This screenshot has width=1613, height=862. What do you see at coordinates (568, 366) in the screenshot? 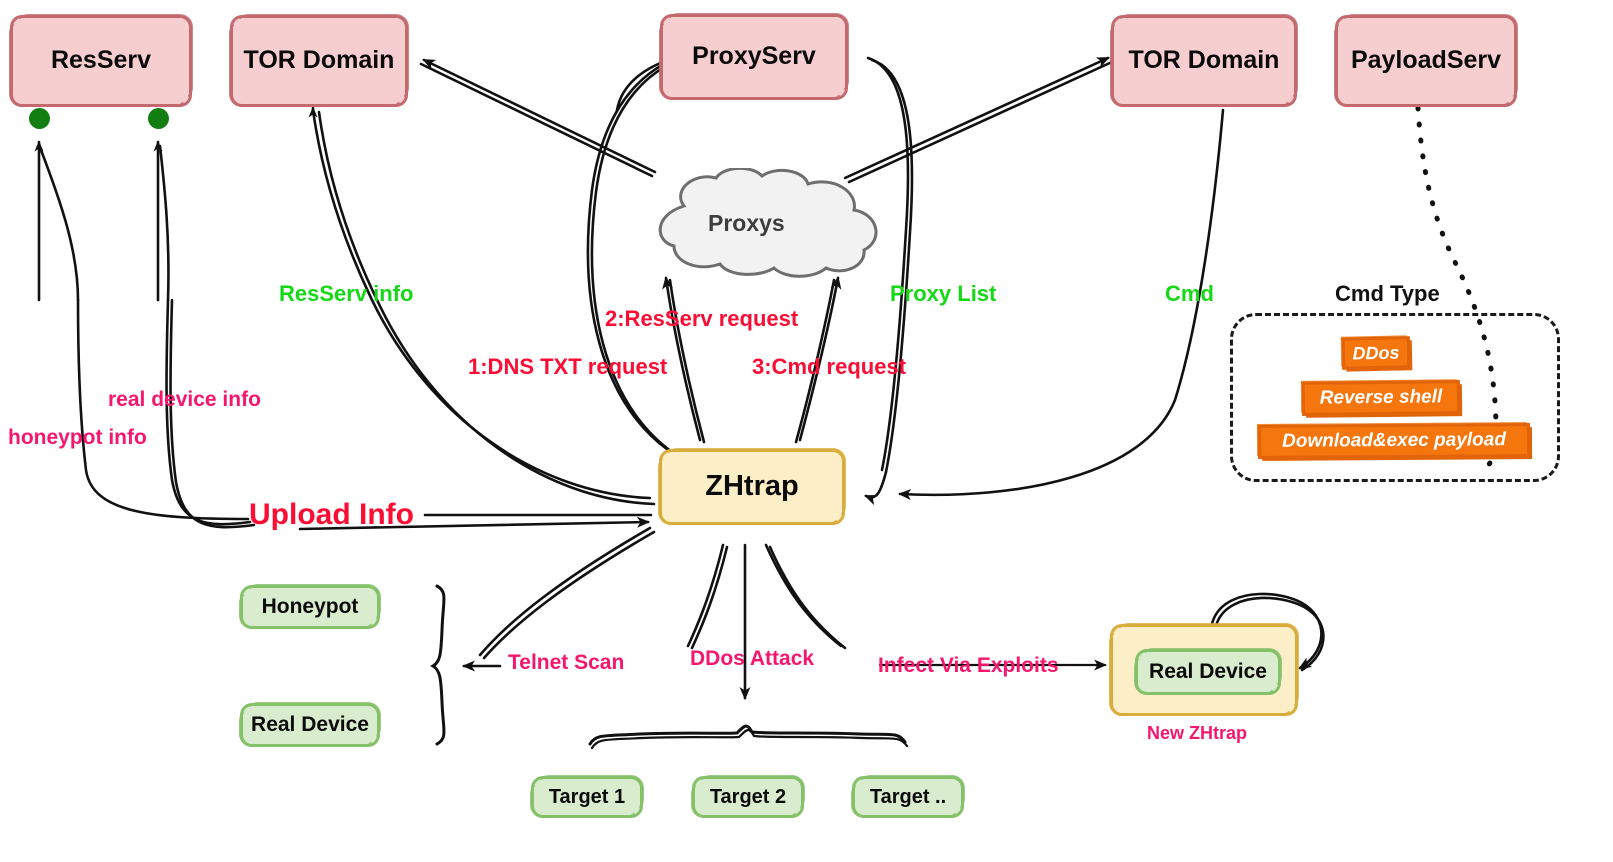
I see `edge-label-dns-txt-request: 1:DNS TXT request` at bounding box center [568, 366].